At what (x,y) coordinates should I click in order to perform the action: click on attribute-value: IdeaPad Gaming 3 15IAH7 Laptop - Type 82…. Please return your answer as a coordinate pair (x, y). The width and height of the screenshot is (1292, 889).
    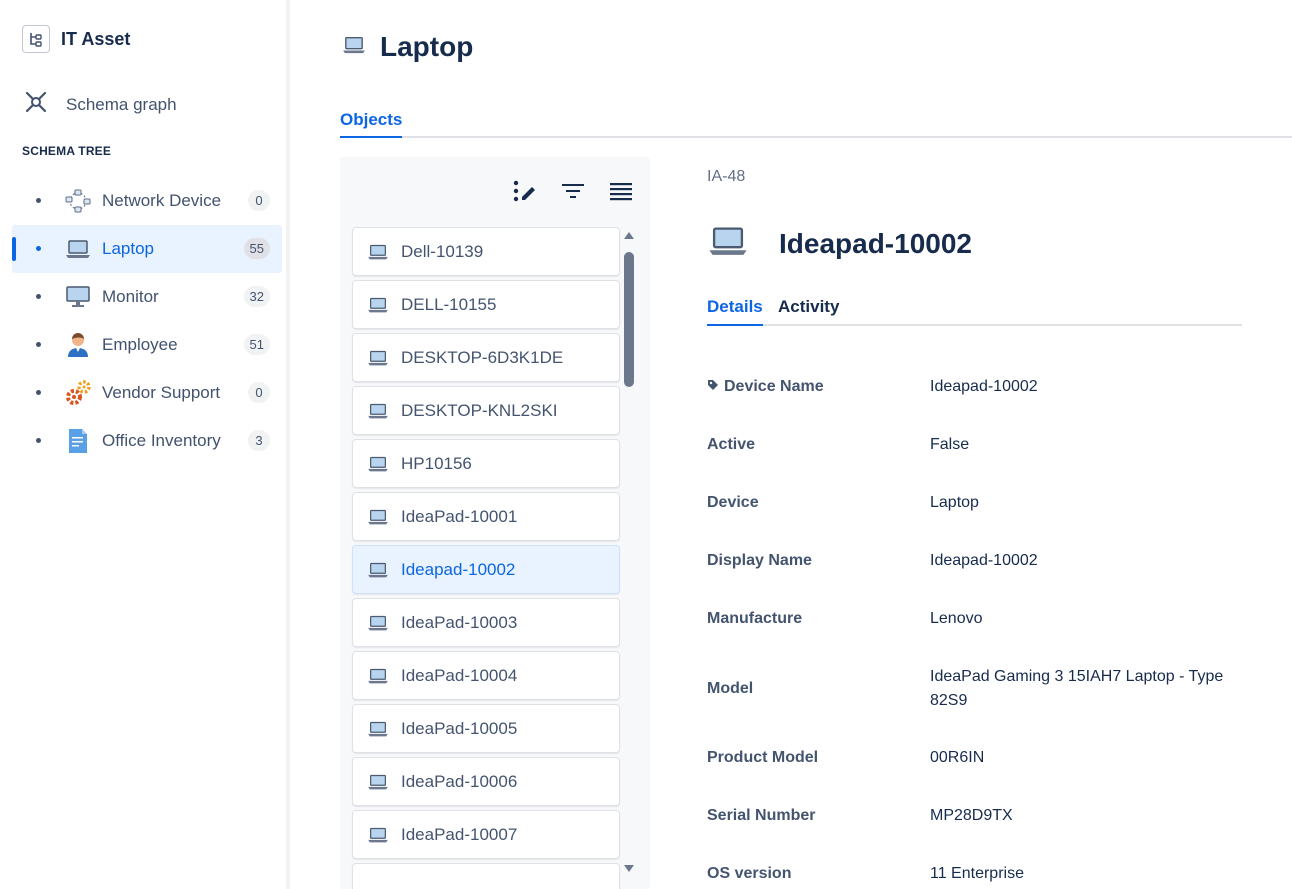
    Looking at the image, I should click on (1080, 689).